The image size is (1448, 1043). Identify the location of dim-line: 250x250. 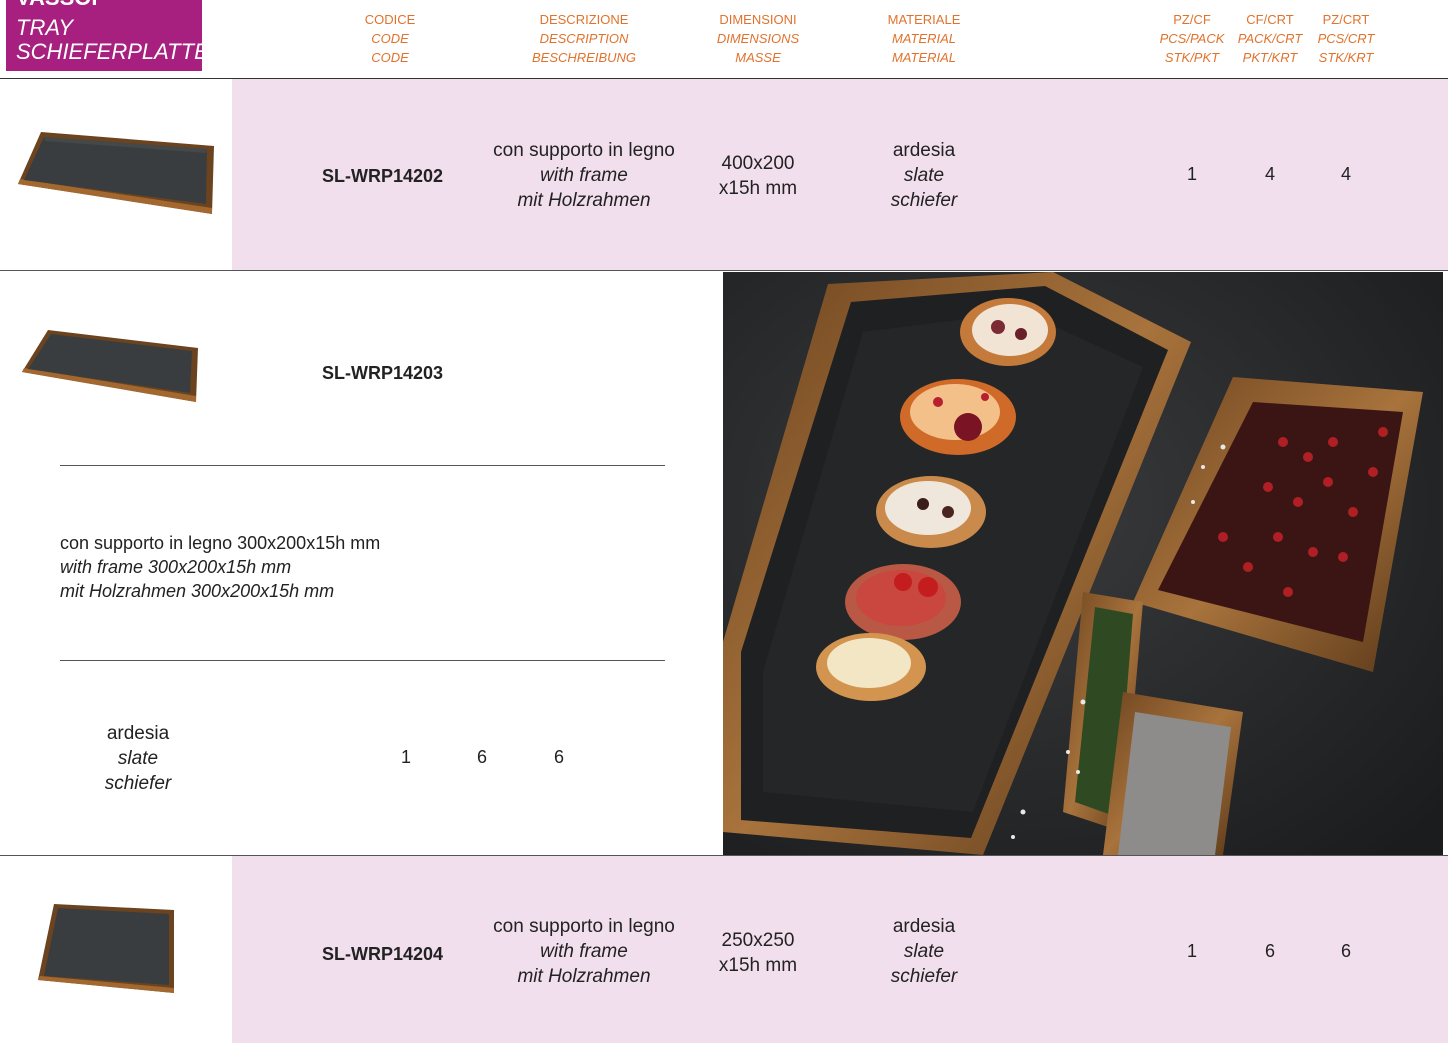
(758, 940).